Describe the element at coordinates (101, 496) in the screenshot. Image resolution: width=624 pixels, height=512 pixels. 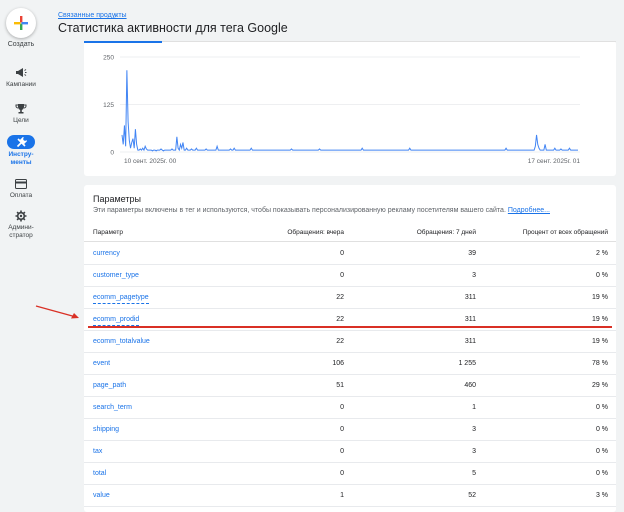
I see `parameter-name-link: value` at that location.